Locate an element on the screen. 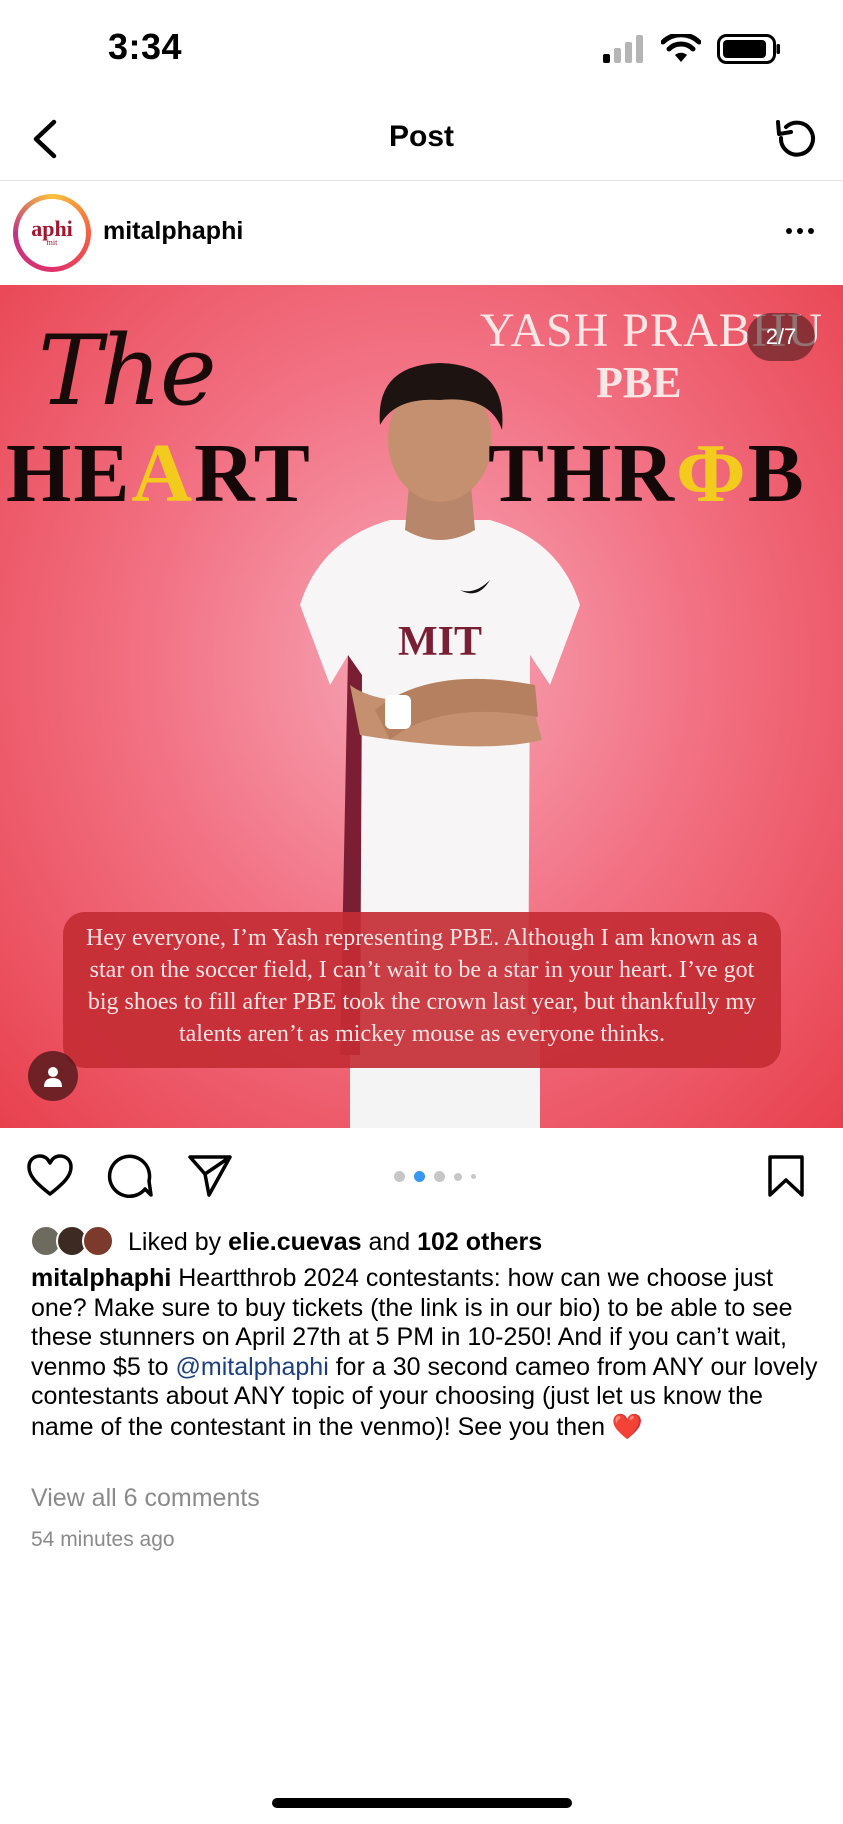 The height and width of the screenshot is (1824, 843). status-bar: 3:34 is located at coordinates (421, 50).